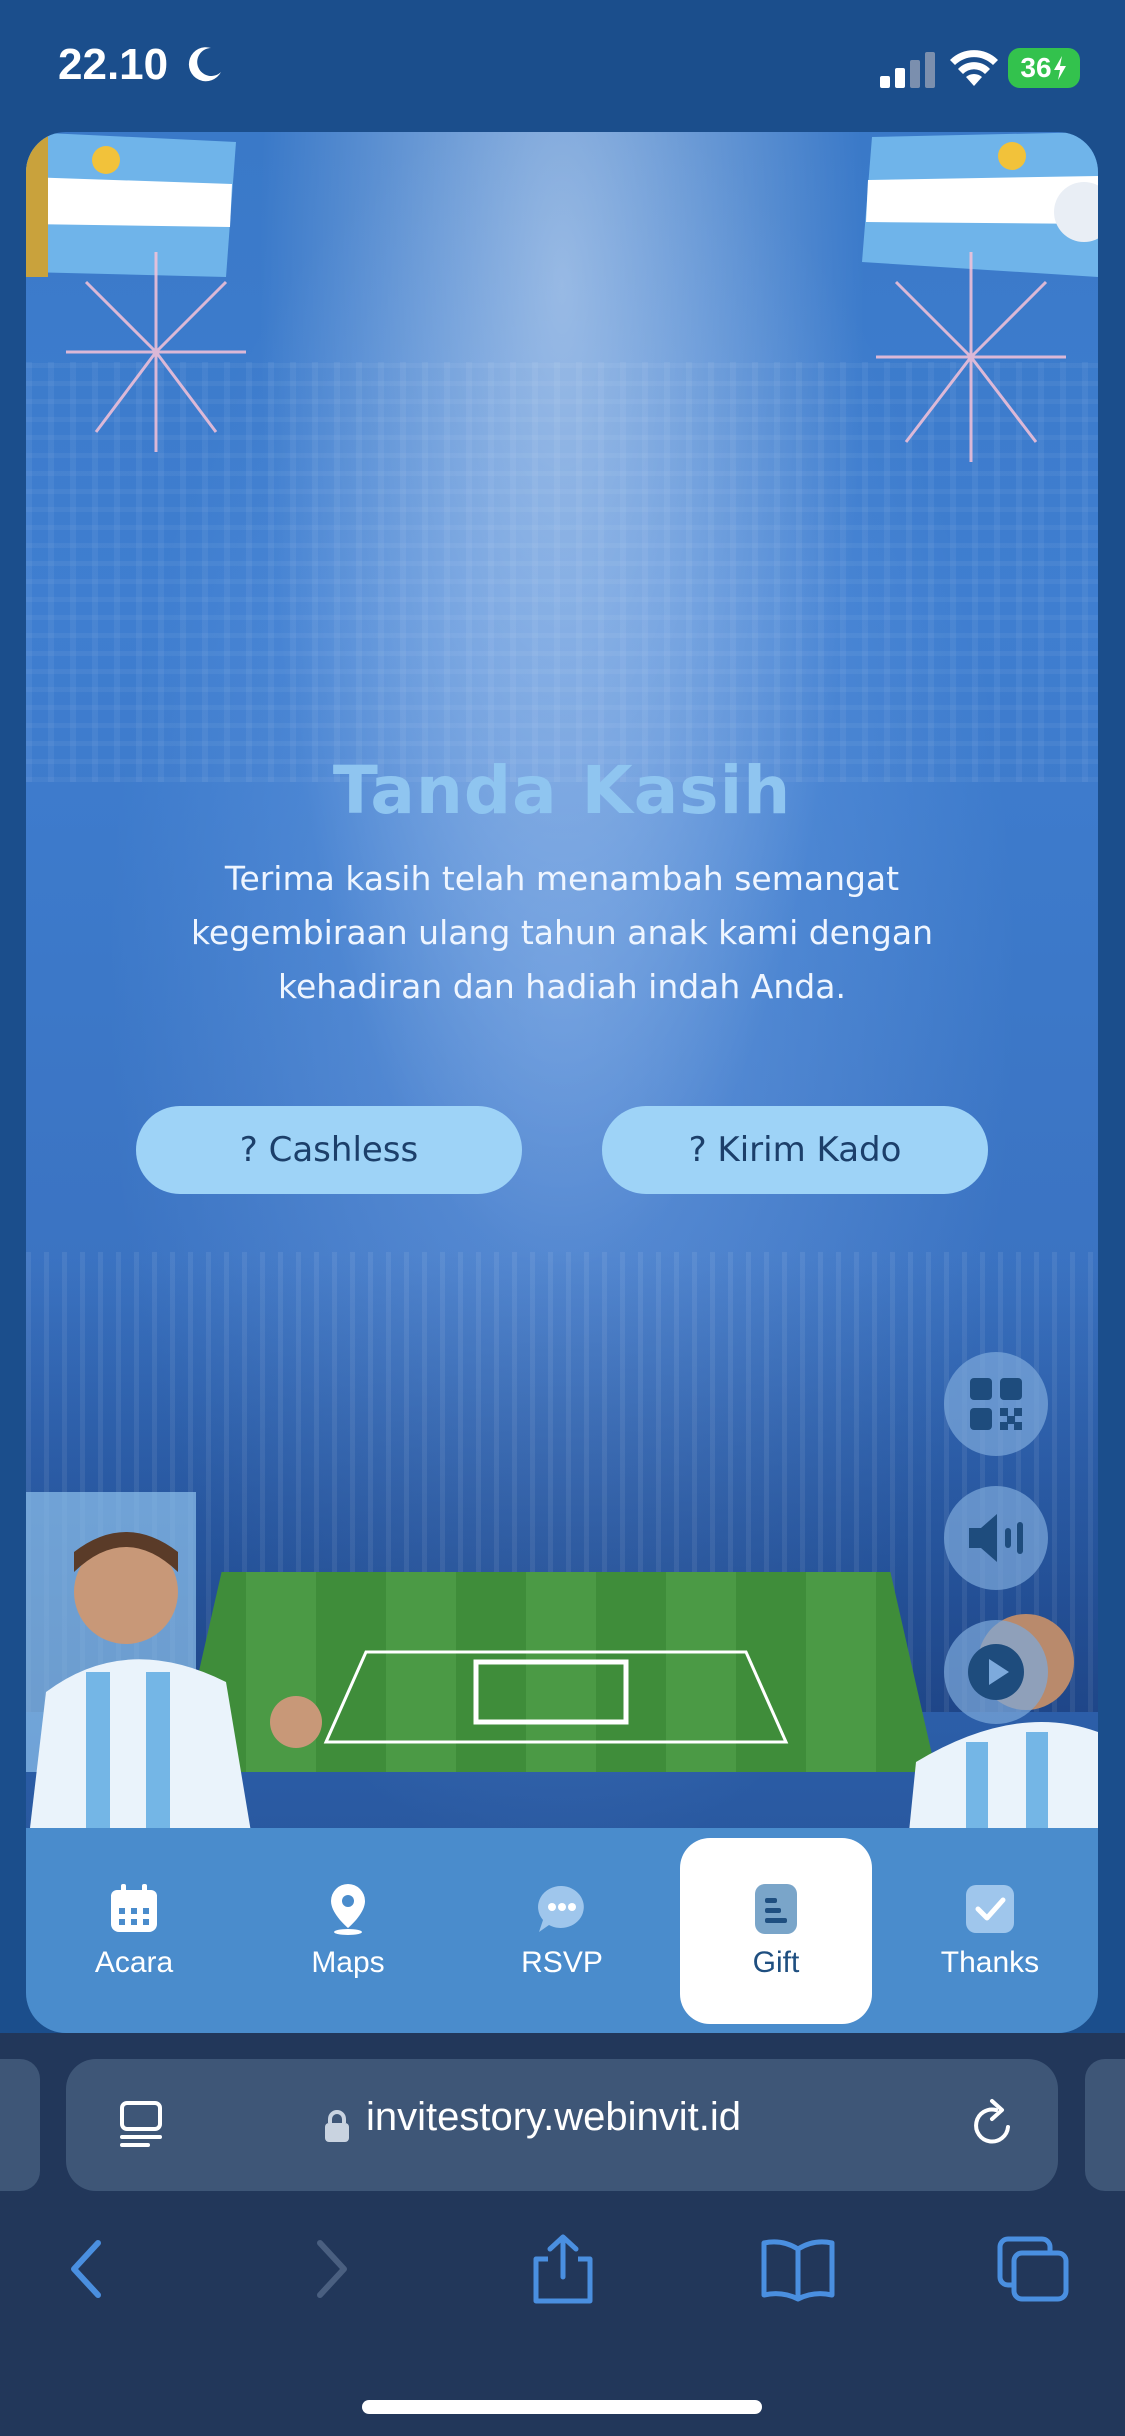  I want to click on chat-icon, so click(561, 1908).